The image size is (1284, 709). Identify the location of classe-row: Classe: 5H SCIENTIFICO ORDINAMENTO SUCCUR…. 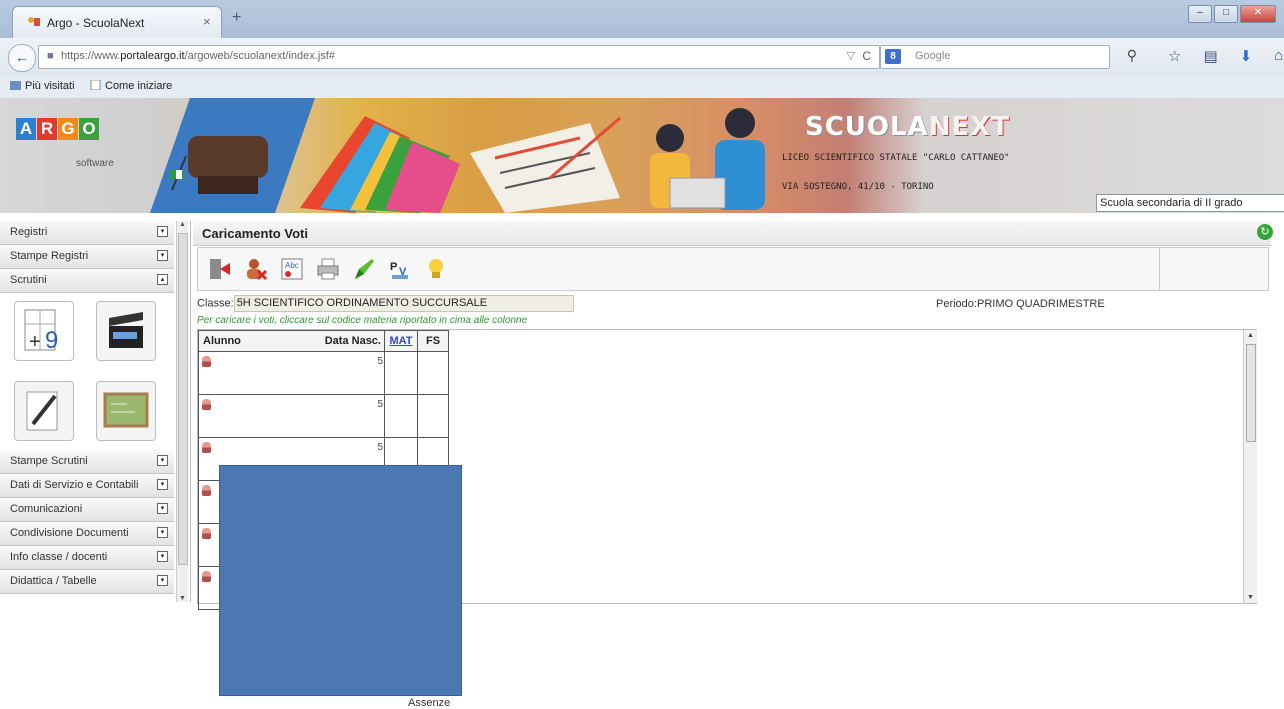
(385, 303).